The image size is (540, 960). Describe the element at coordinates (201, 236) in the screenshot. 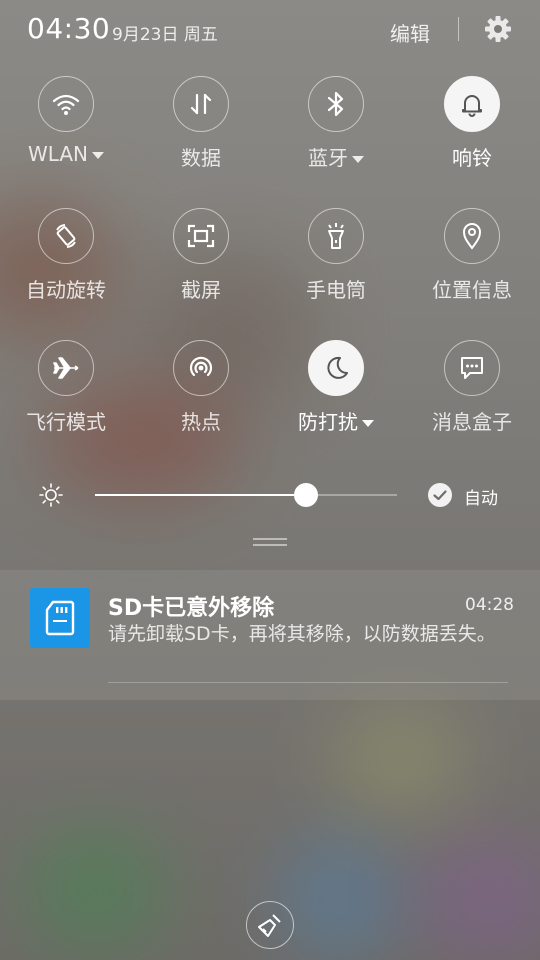

I see `screenshot-icon` at that location.